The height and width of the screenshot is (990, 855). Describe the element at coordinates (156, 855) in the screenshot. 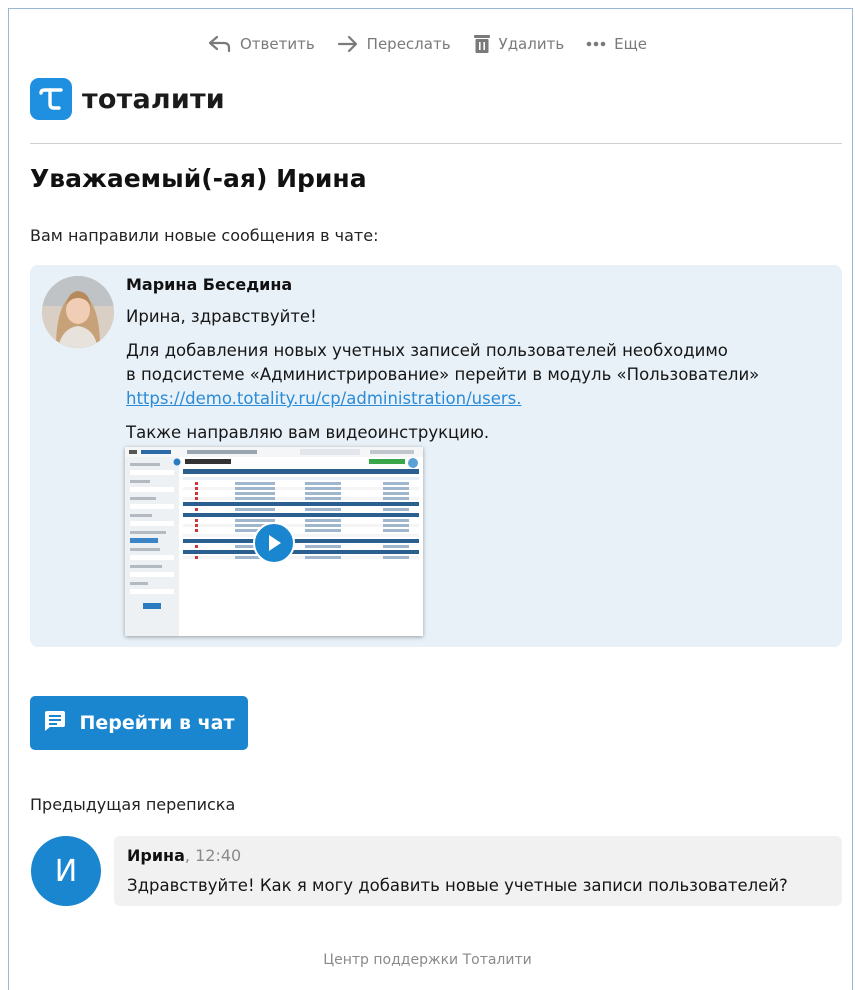

I see `previous-author-name: Ирина` at that location.